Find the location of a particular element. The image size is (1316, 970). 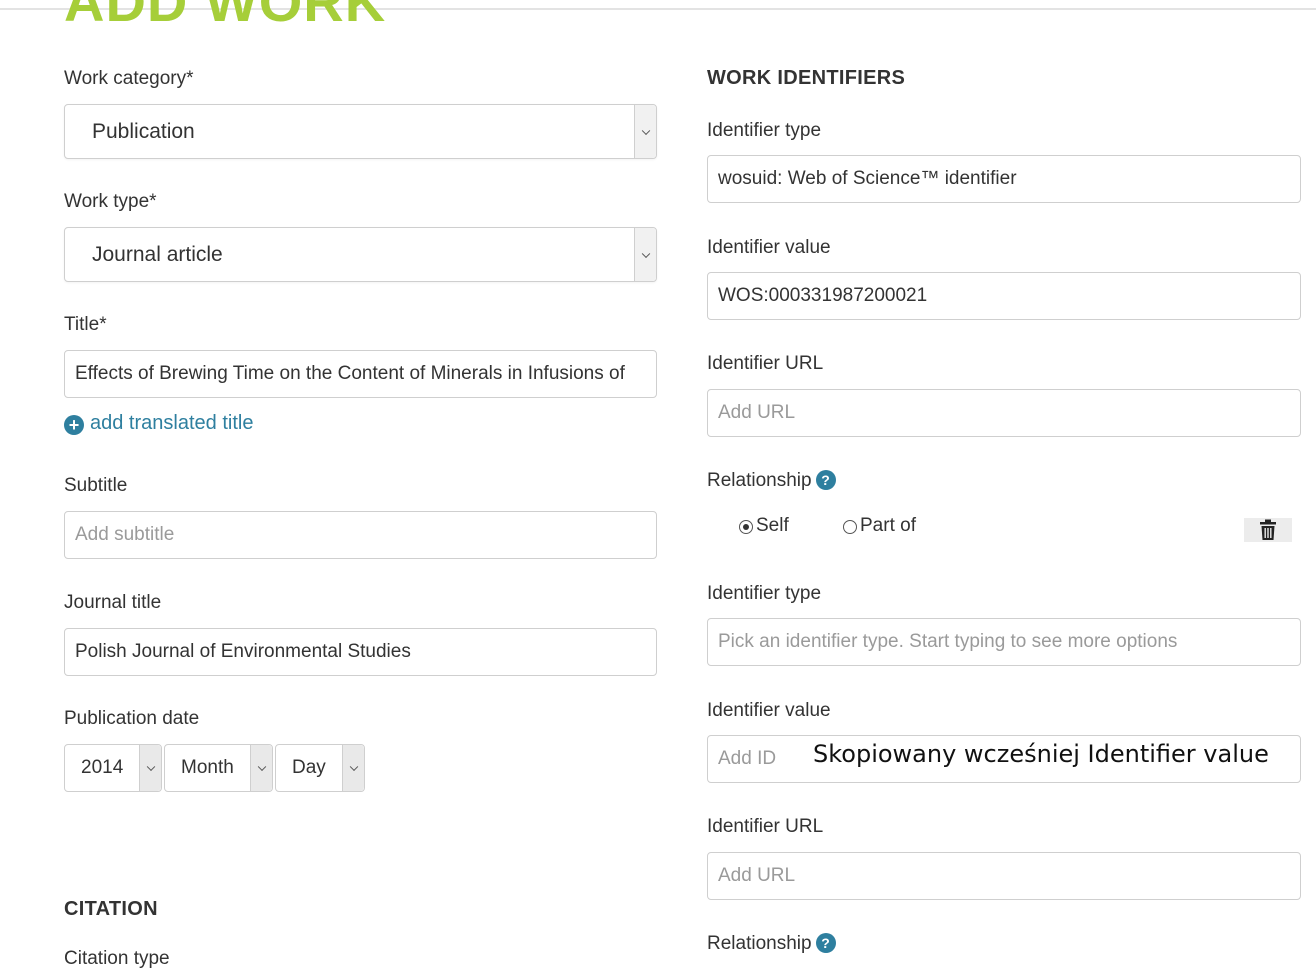

month-select: Month is located at coordinates (218, 768).